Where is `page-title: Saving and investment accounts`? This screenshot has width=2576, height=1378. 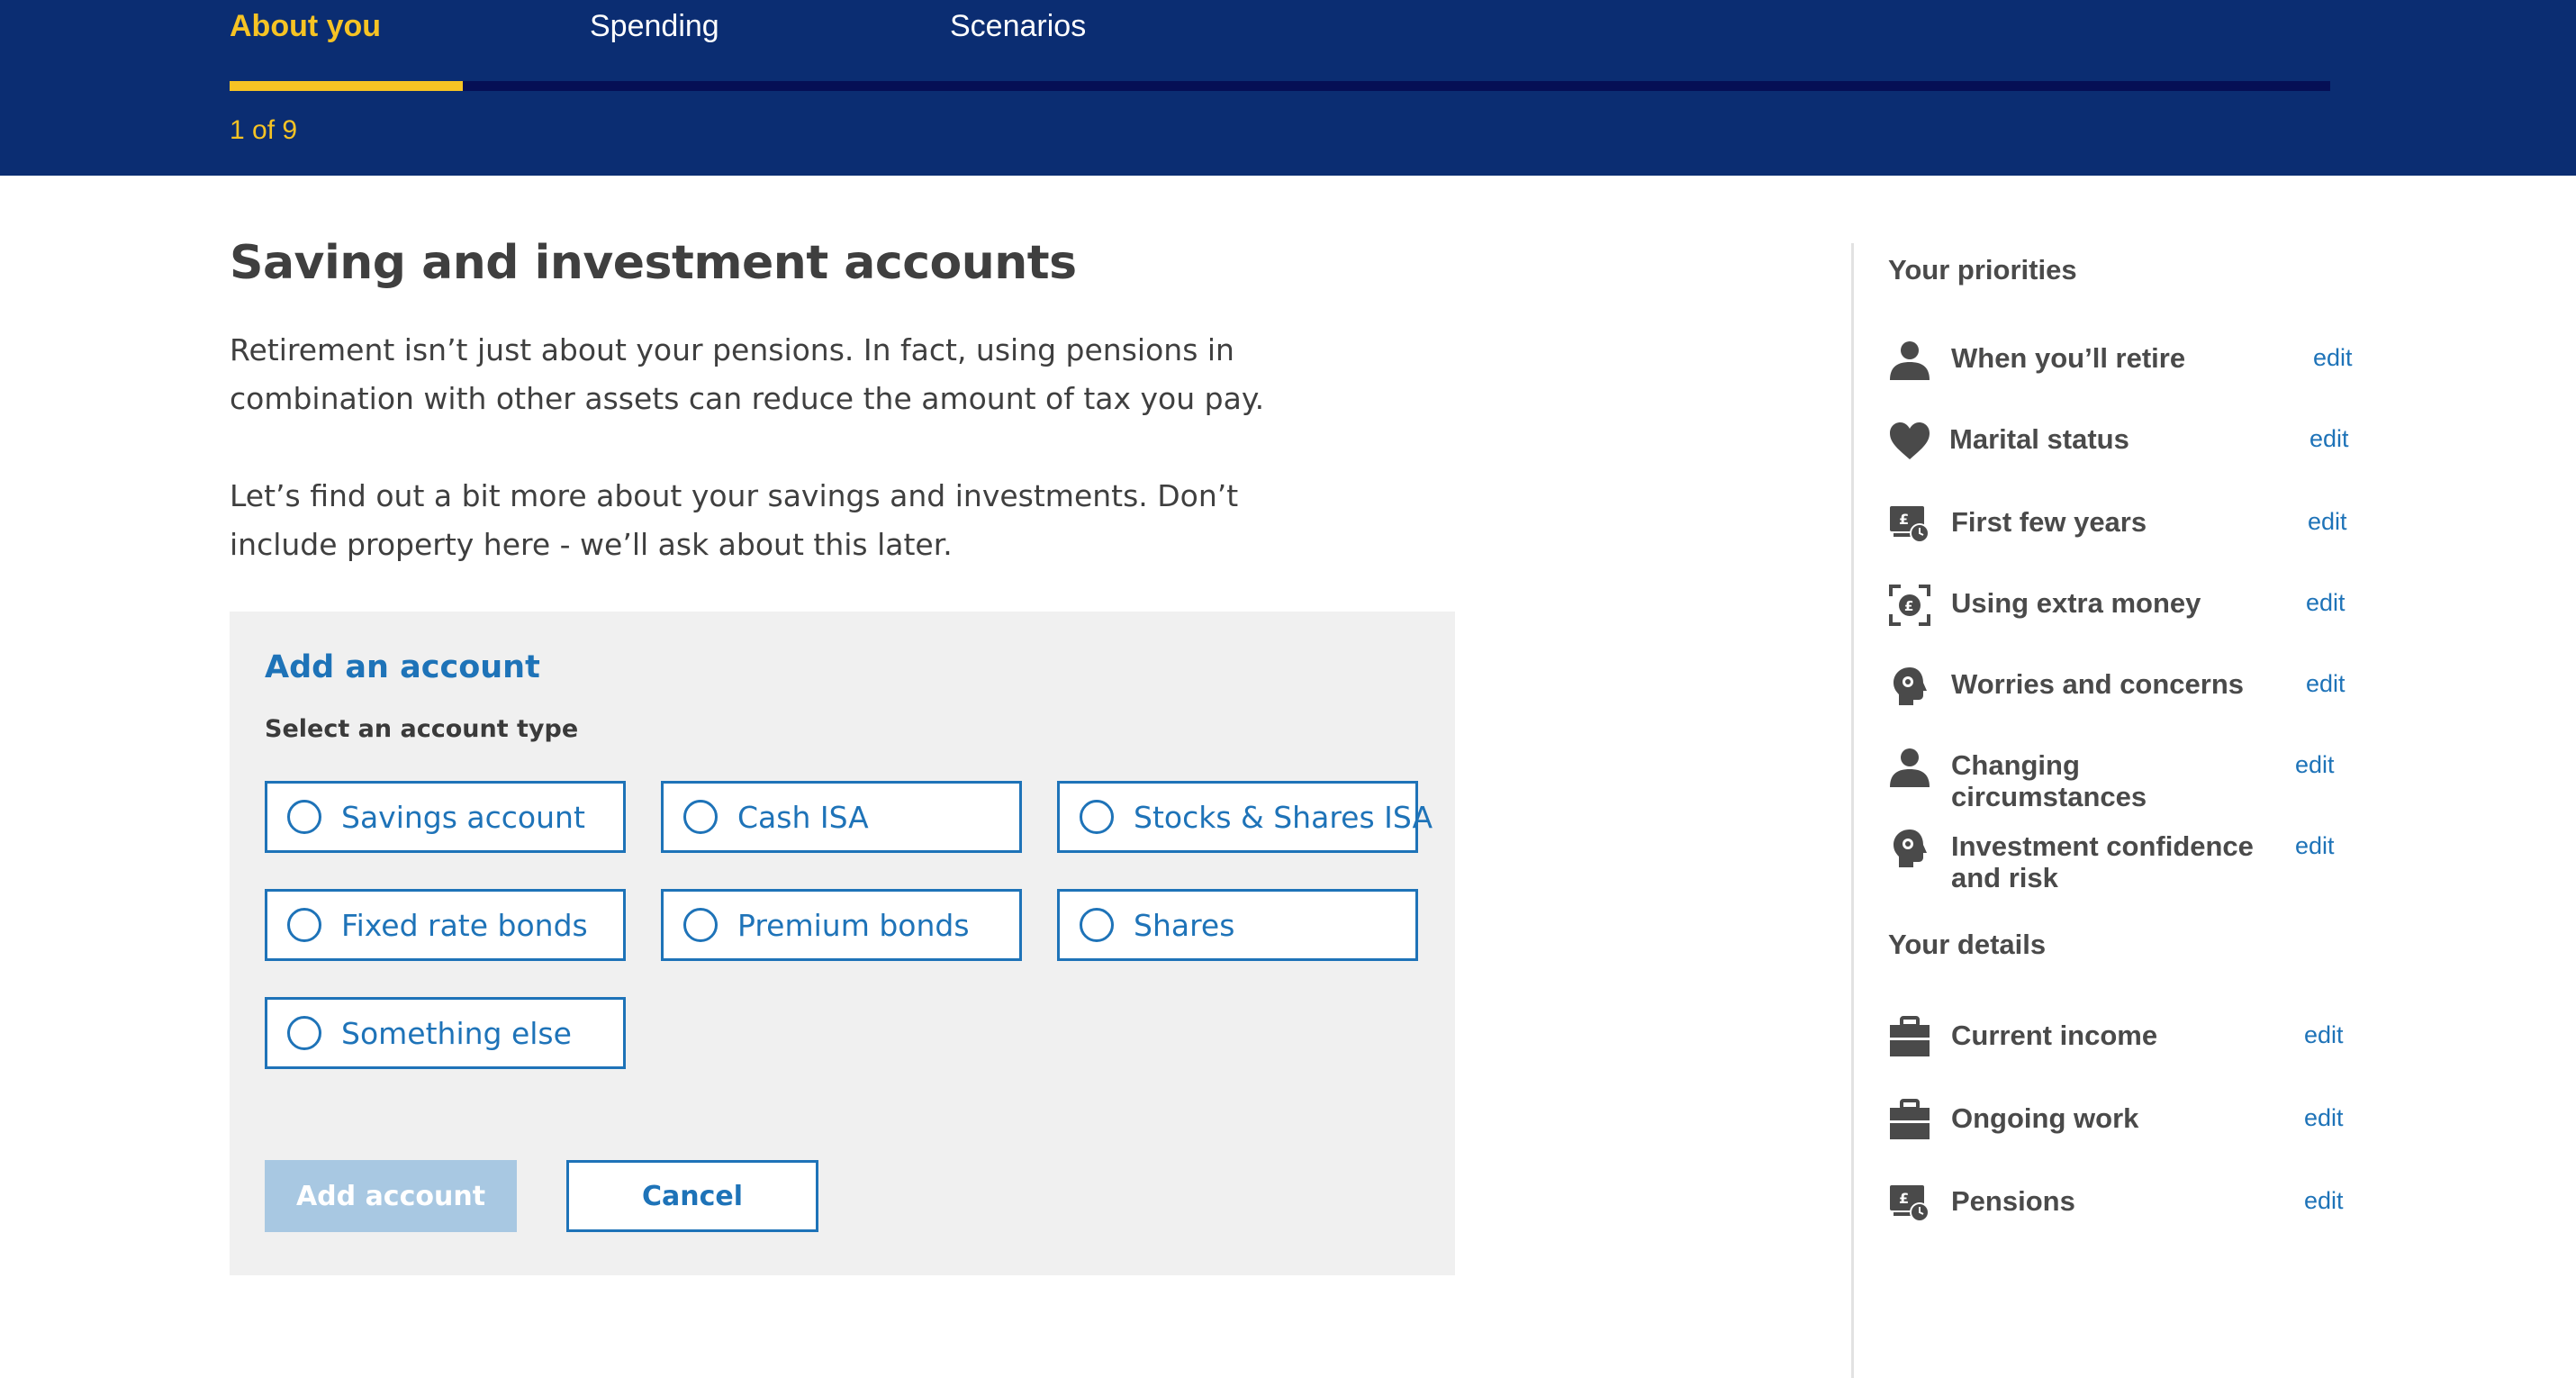
page-title: Saving and investment accounts is located at coordinates (653, 263).